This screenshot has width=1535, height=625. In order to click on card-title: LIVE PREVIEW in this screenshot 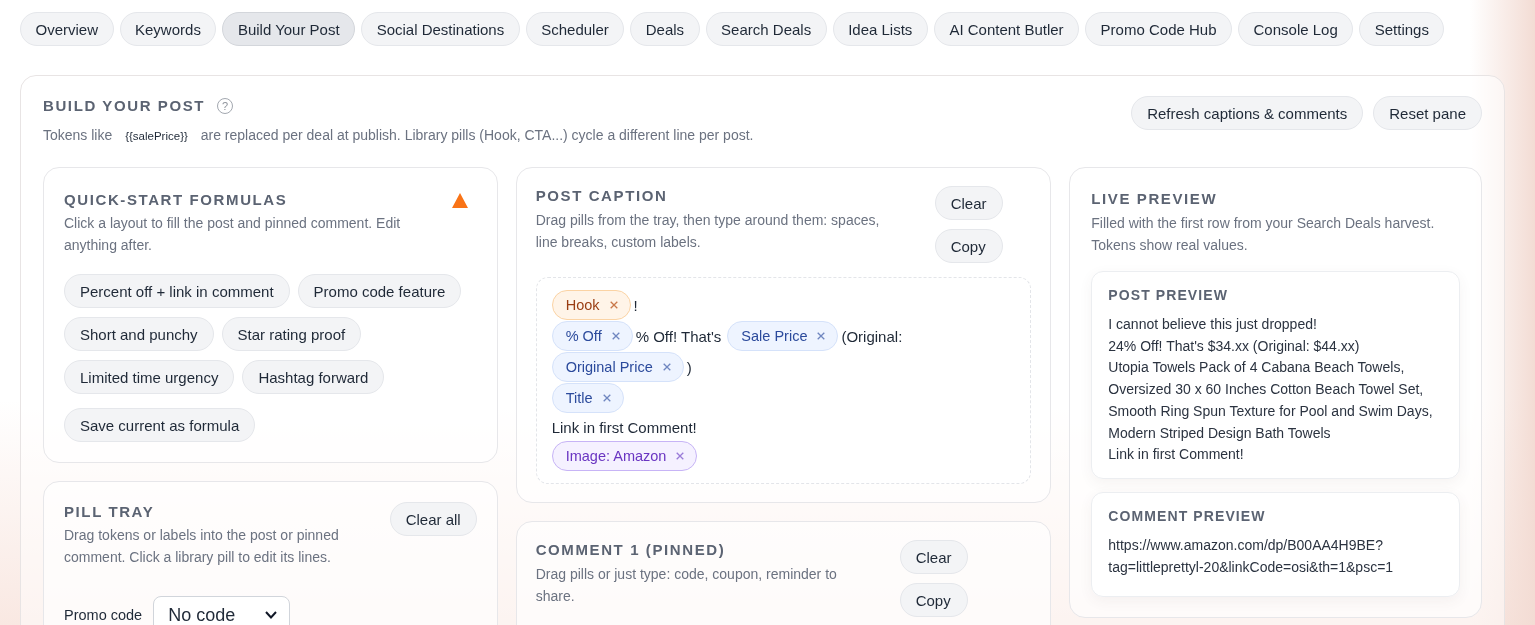, I will do `click(1155, 199)`.